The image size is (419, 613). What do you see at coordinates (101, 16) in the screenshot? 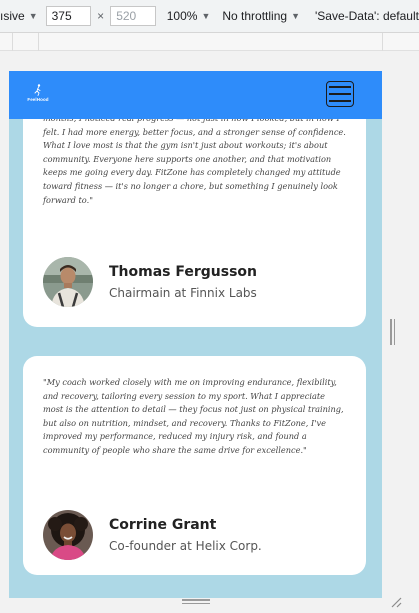
I see `times-symbol: ×` at bounding box center [101, 16].